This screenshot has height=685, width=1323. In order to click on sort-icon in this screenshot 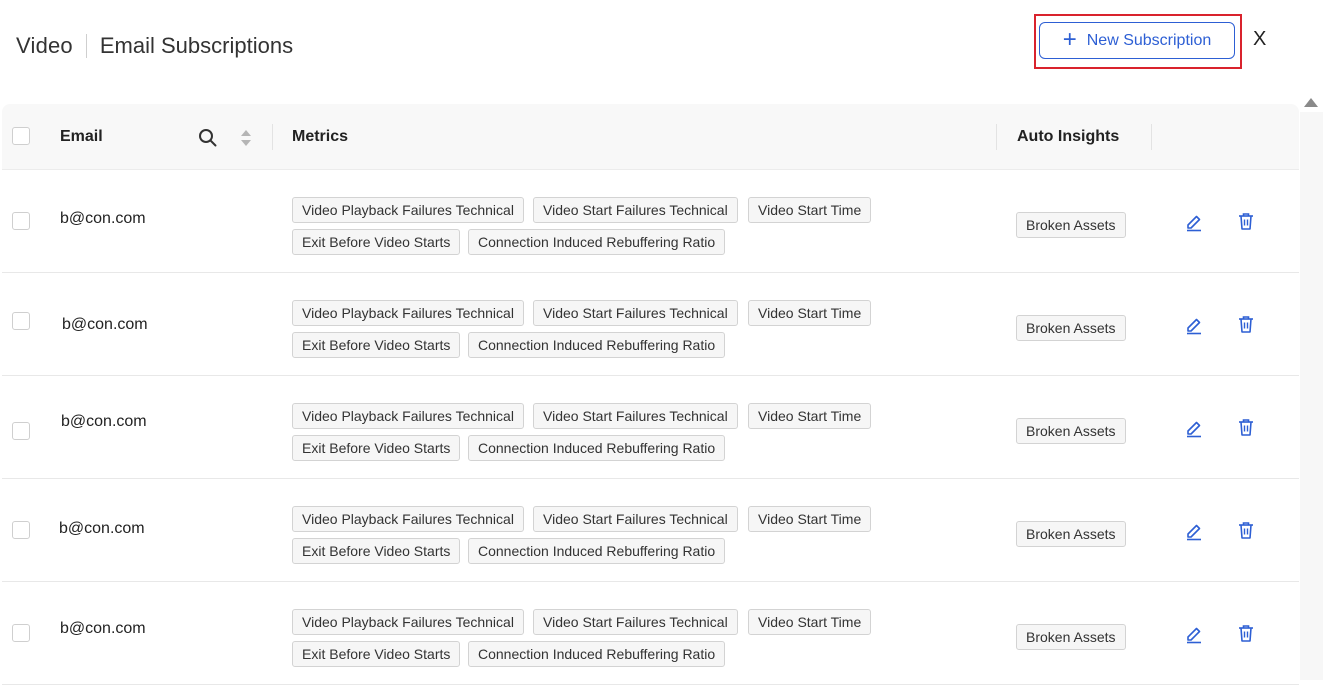, I will do `click(246, 140)`.